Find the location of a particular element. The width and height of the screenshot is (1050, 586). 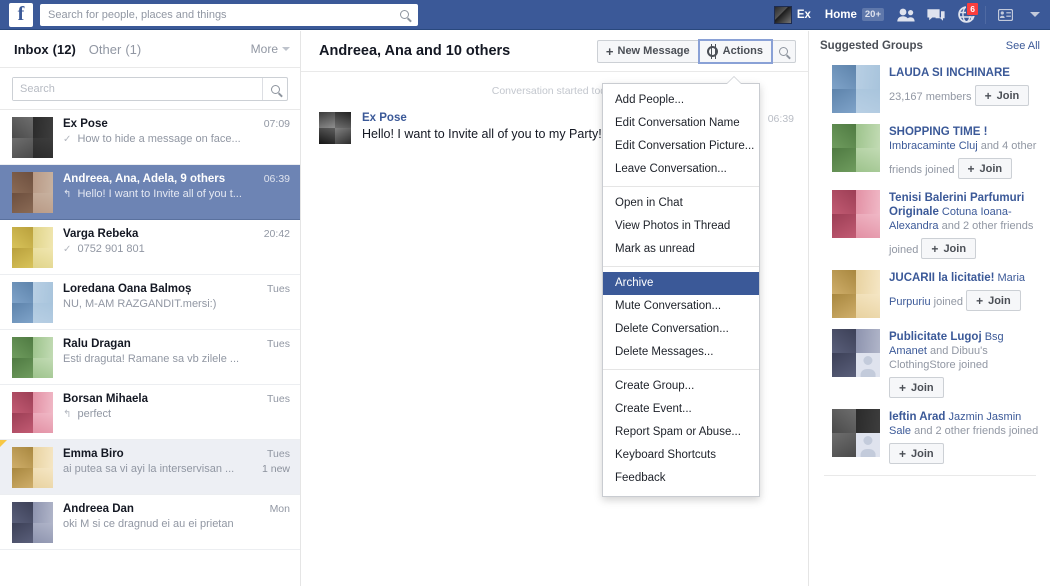

globe-notifications-icon: 6 is located at coordinates (966, 15).